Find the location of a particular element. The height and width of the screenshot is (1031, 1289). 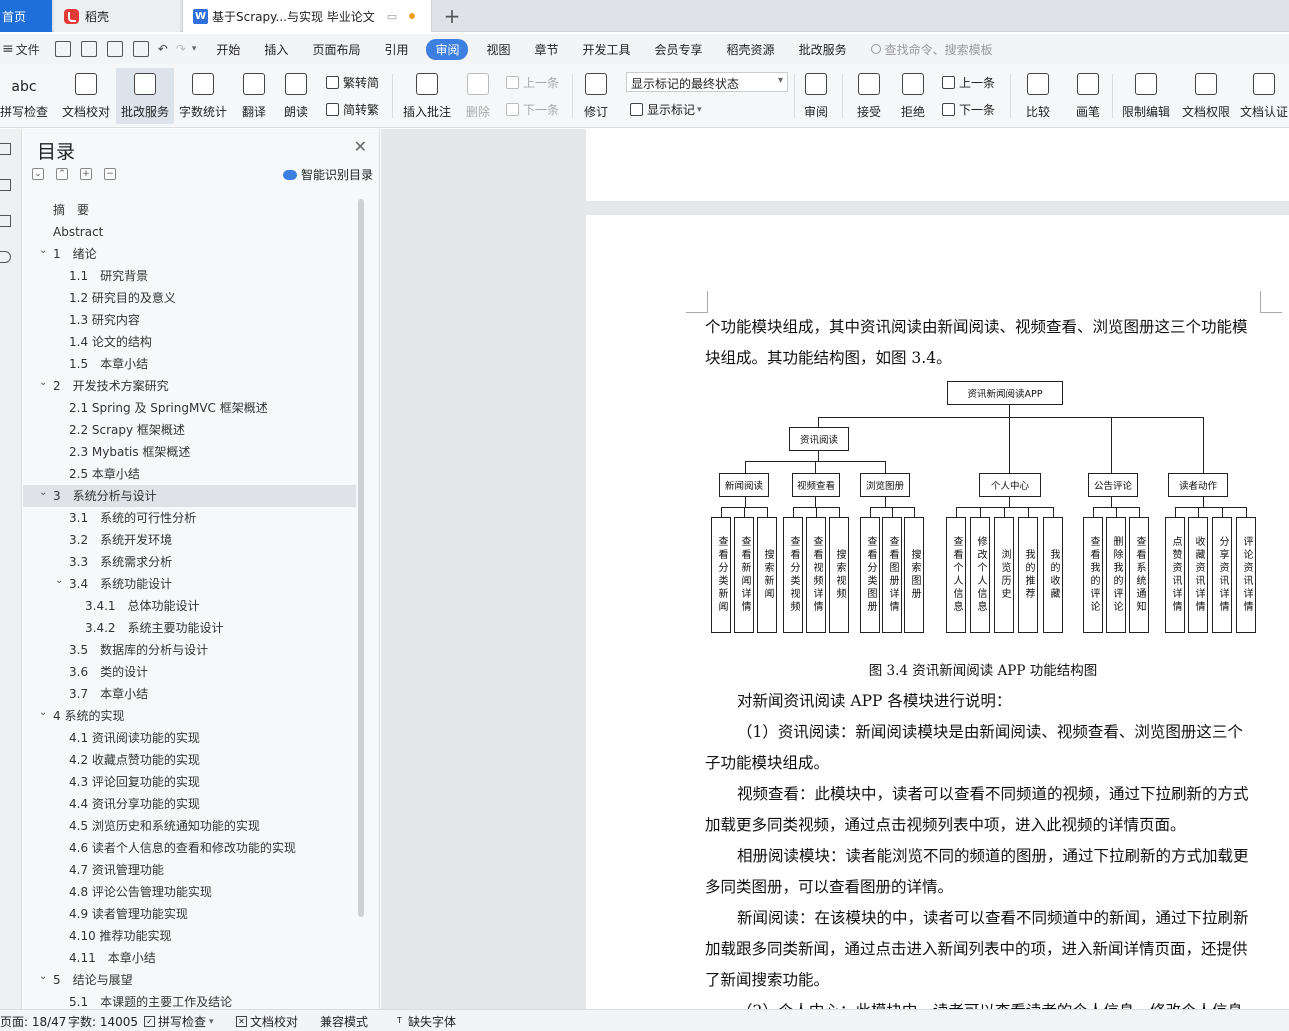

menu-file: 文件 is located at coordinates (32, 49).